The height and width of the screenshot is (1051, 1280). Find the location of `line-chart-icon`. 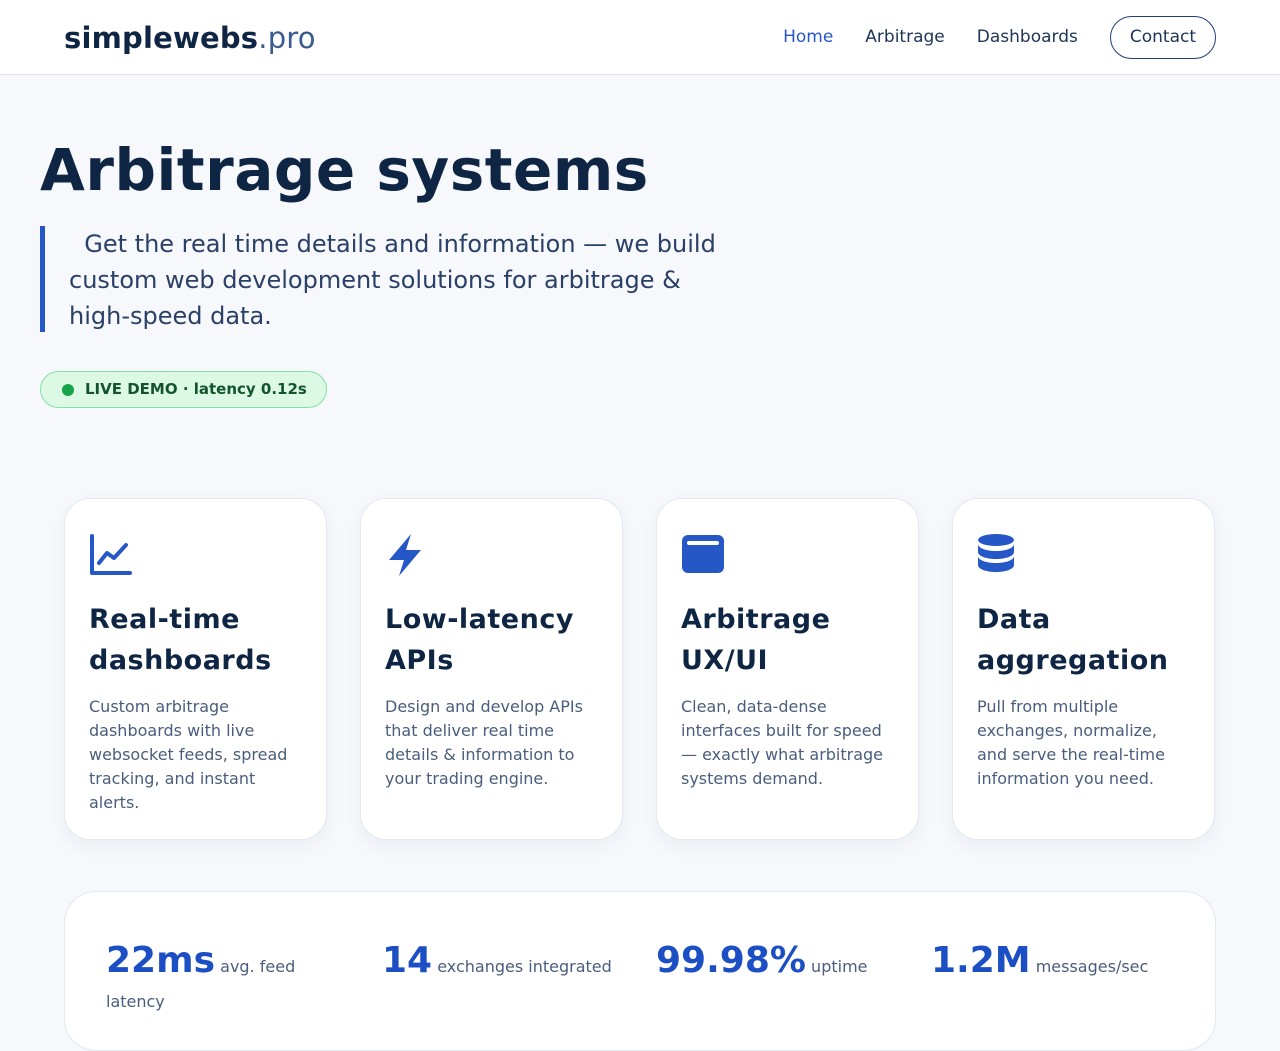

line-chart-icon is located at coordinates (111, 554).